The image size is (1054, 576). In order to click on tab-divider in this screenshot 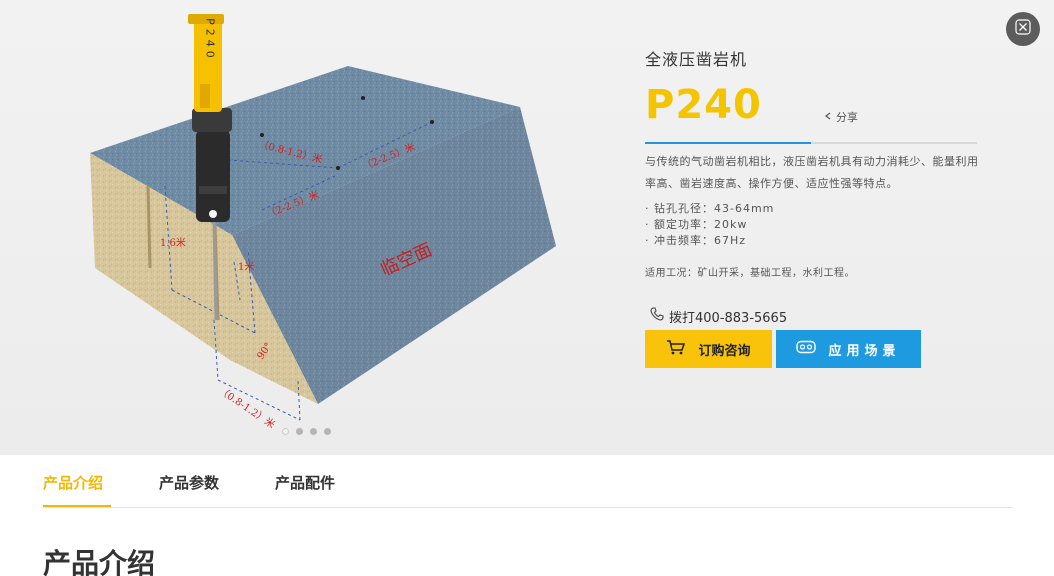, I will do `click(528, 507)`.